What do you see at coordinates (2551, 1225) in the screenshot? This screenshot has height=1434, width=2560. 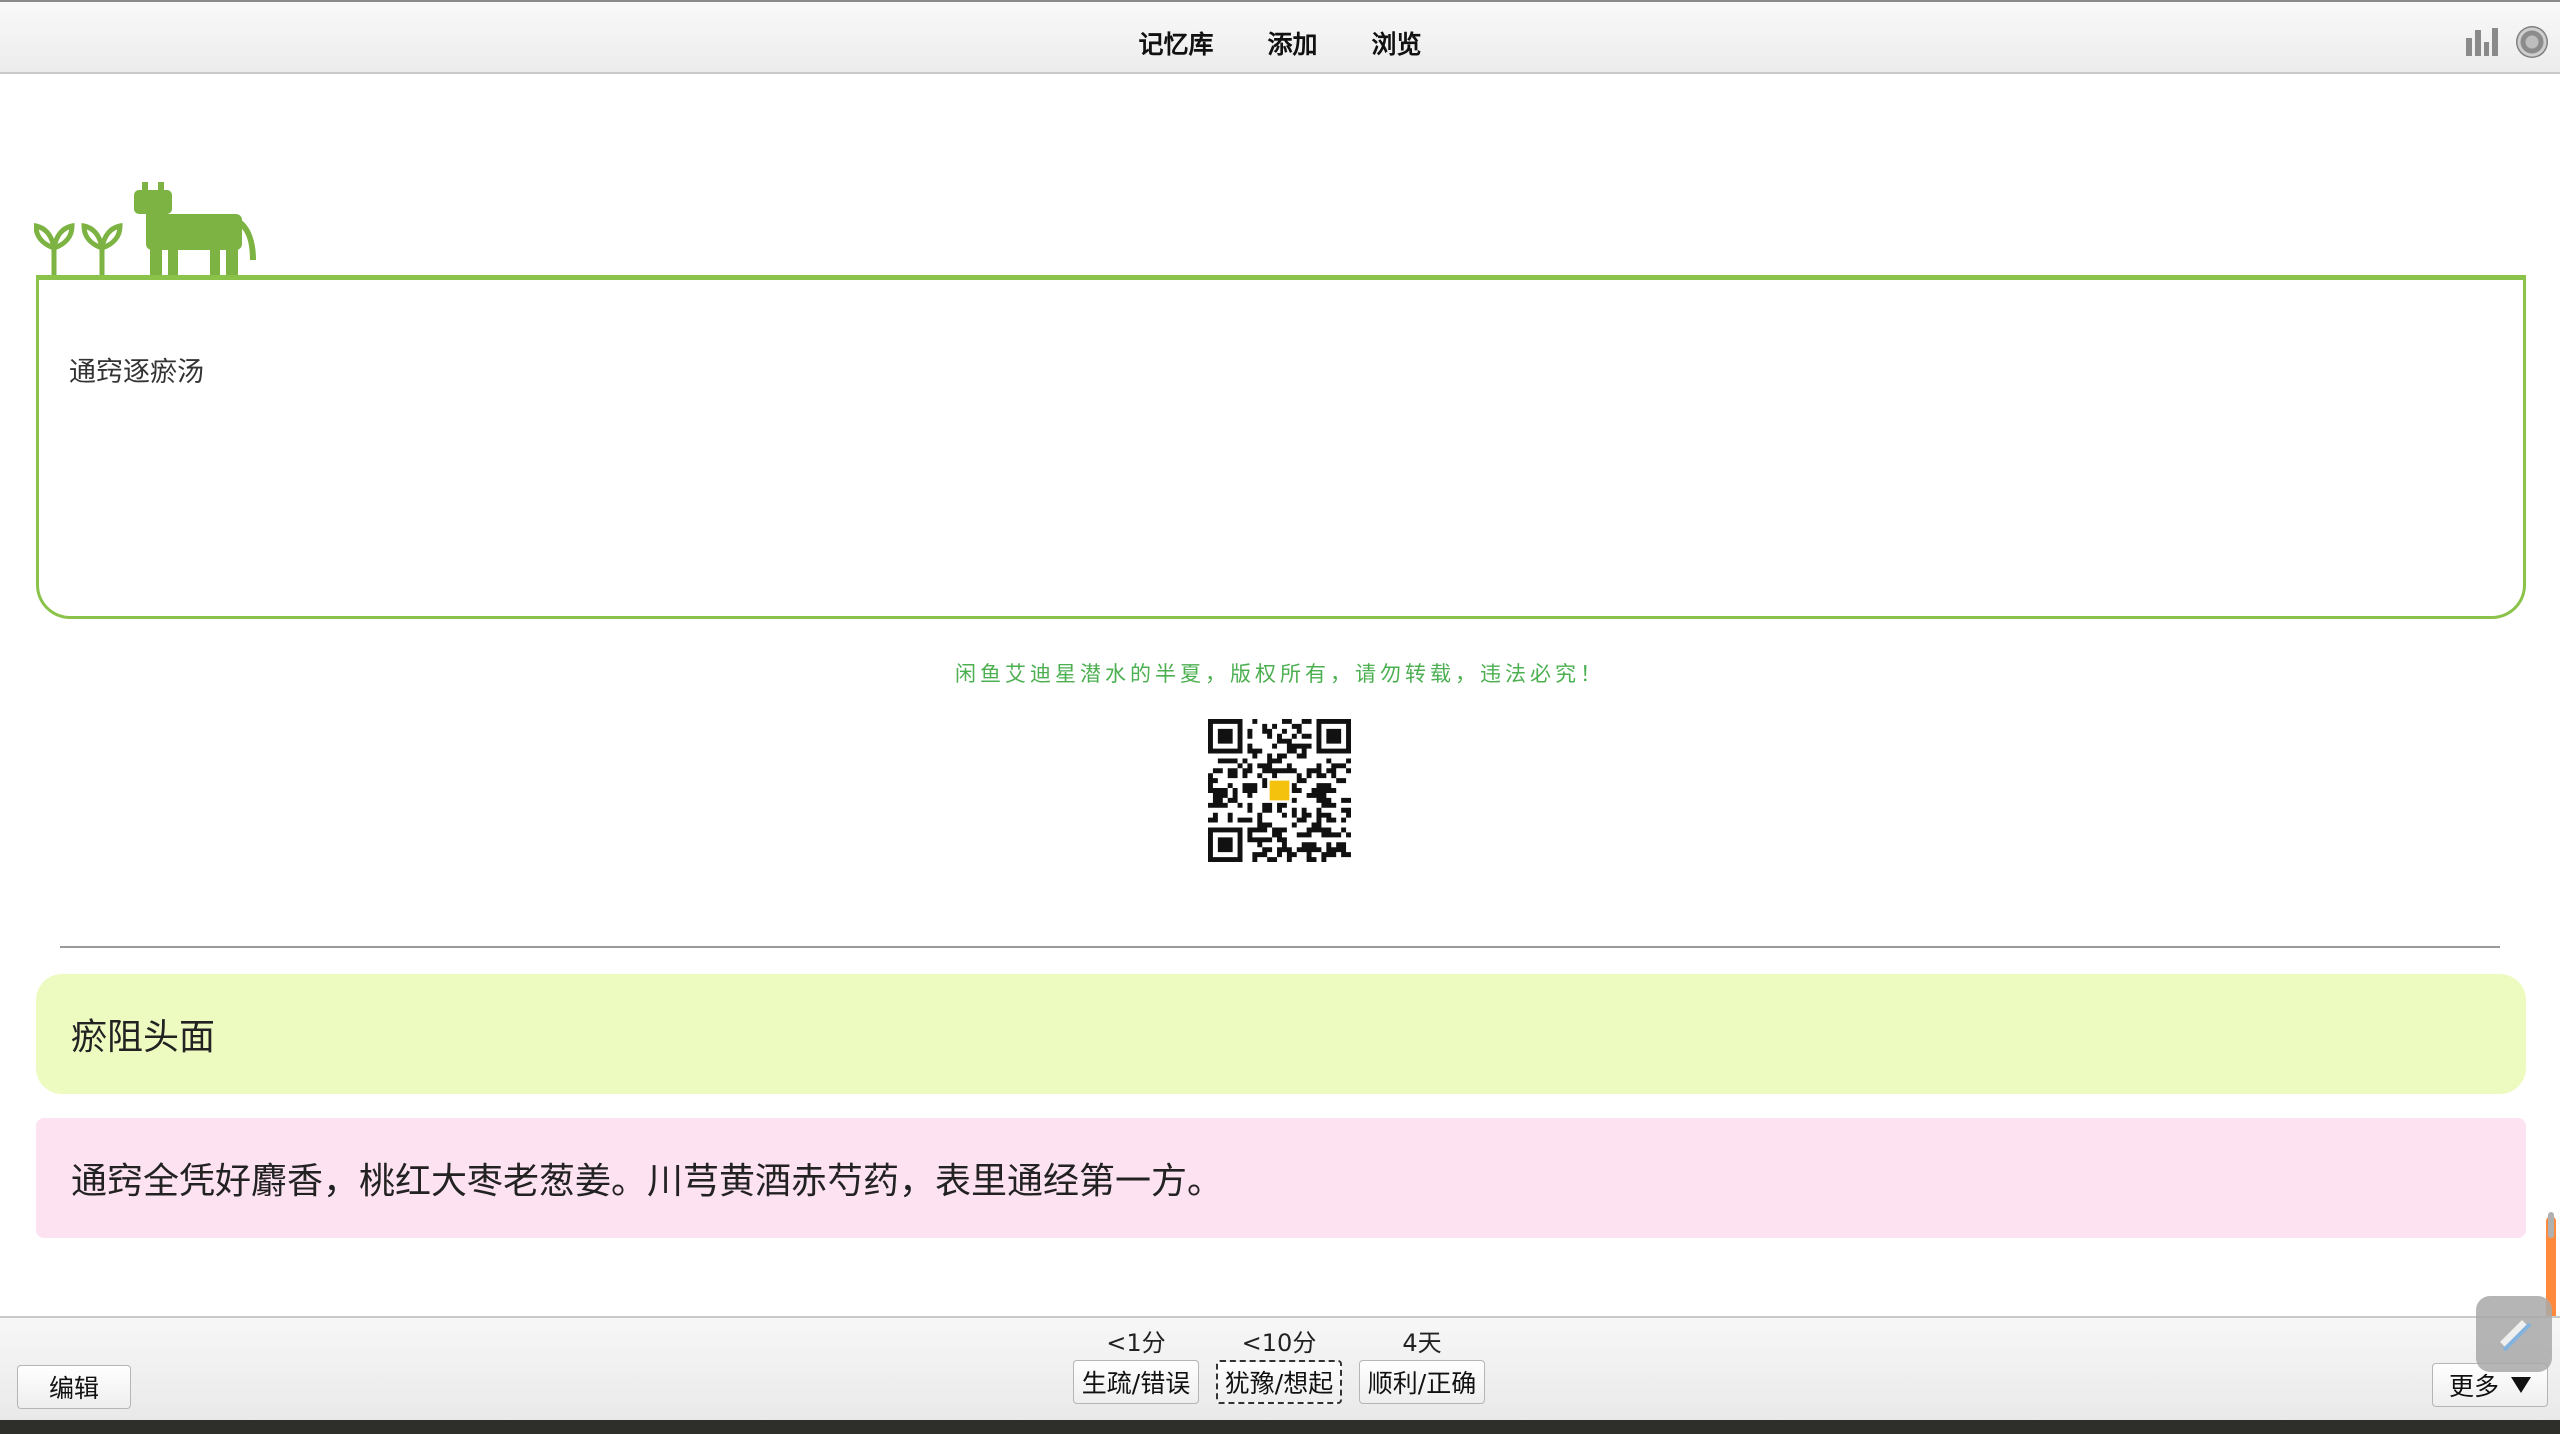 I see `scrollbar-grip` at bounding box center [2551, 1225].